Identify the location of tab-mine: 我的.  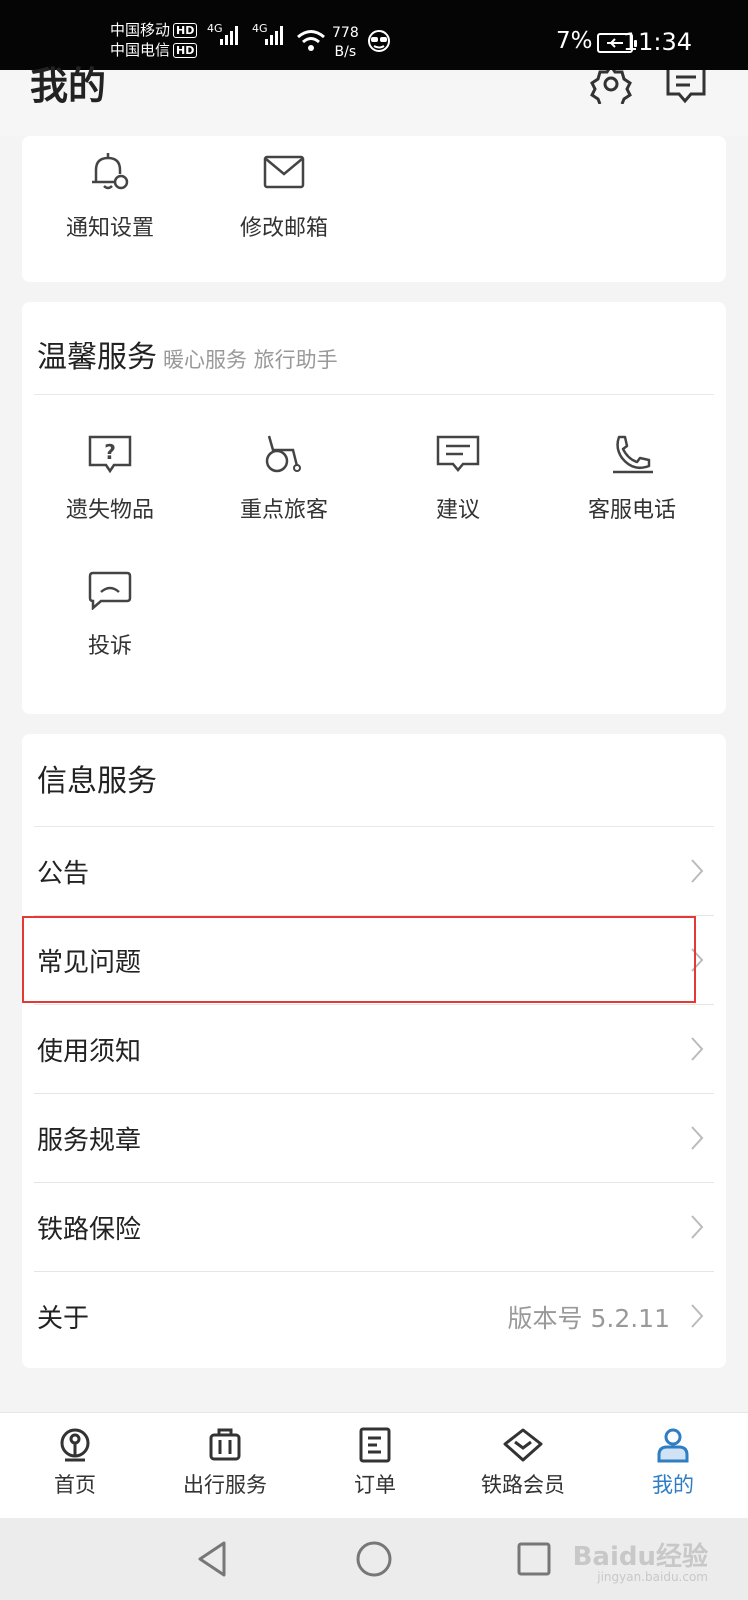
(673, 1466).